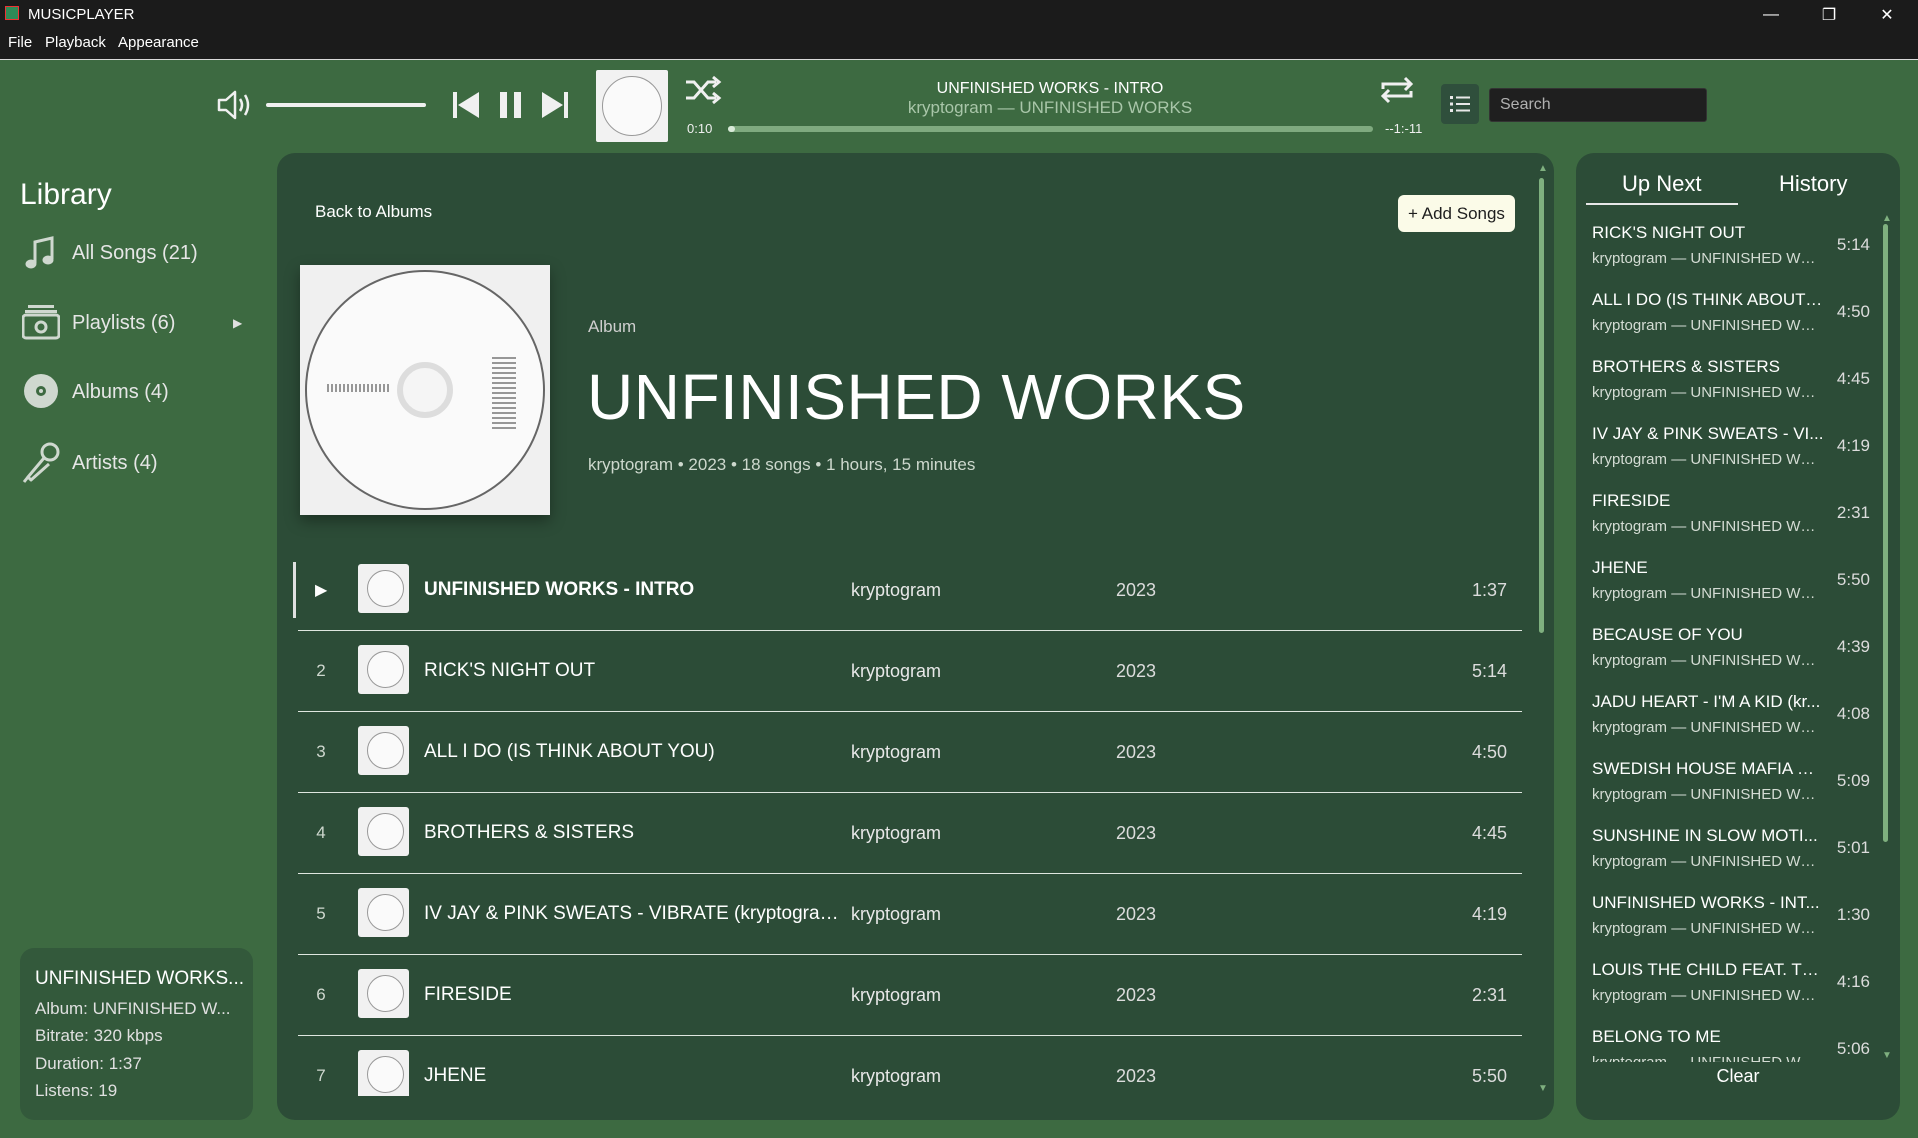 This screenshot has height=1138, width=1918. Describe the element at coordinates (235, 105) in the screenshot. I see `volume-icon` at that location.